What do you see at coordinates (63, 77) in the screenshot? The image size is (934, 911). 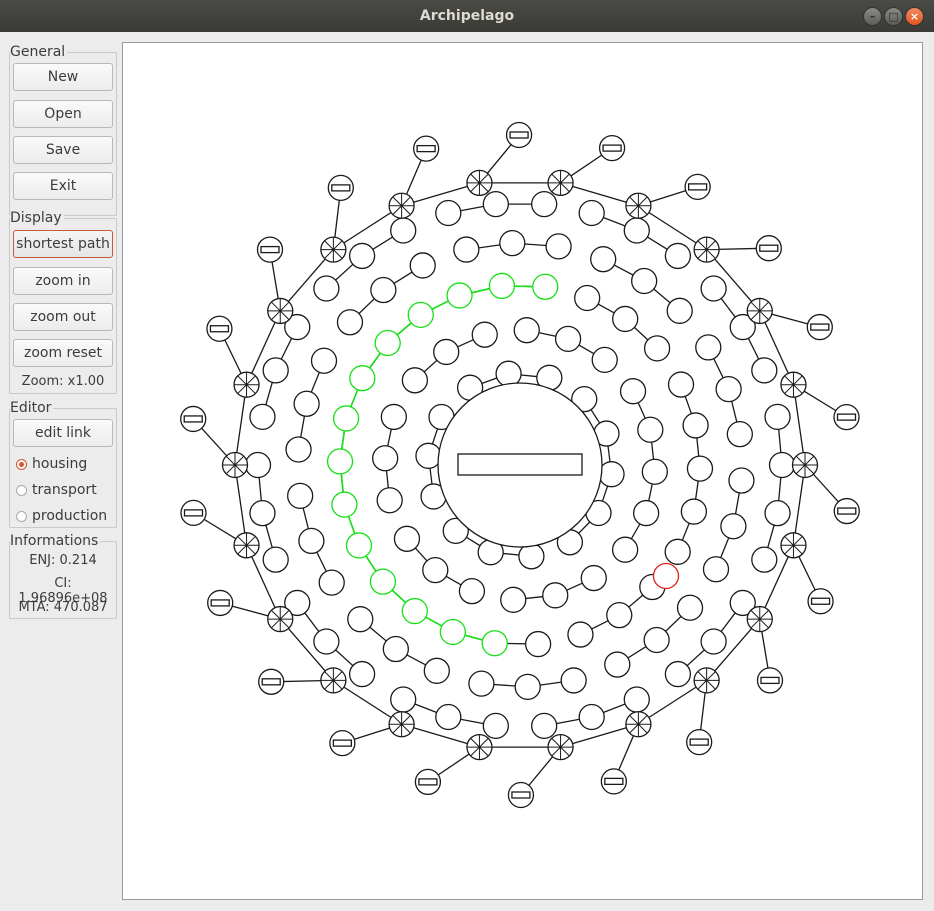 I see `new-button: New` at bounding box center [63, 77].